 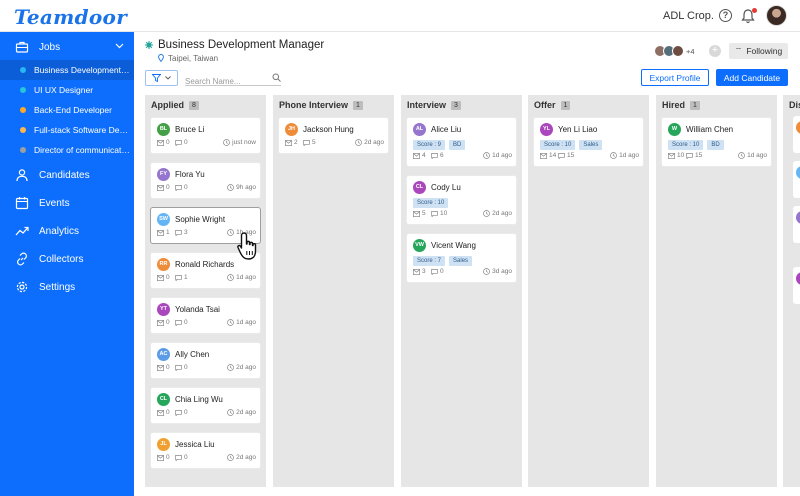 I want to click on sidebar-item-candidates: Candidates, so click(x=67, y=175).